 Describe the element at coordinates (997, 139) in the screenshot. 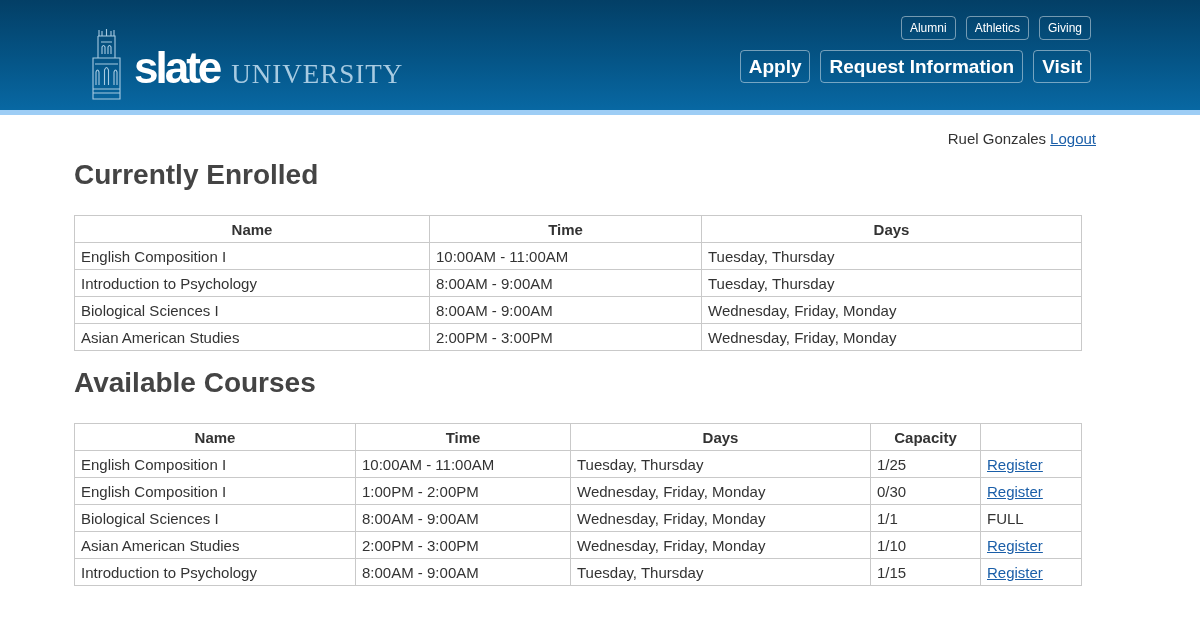

I see `user-name: Ruel Gonzales` at that location.